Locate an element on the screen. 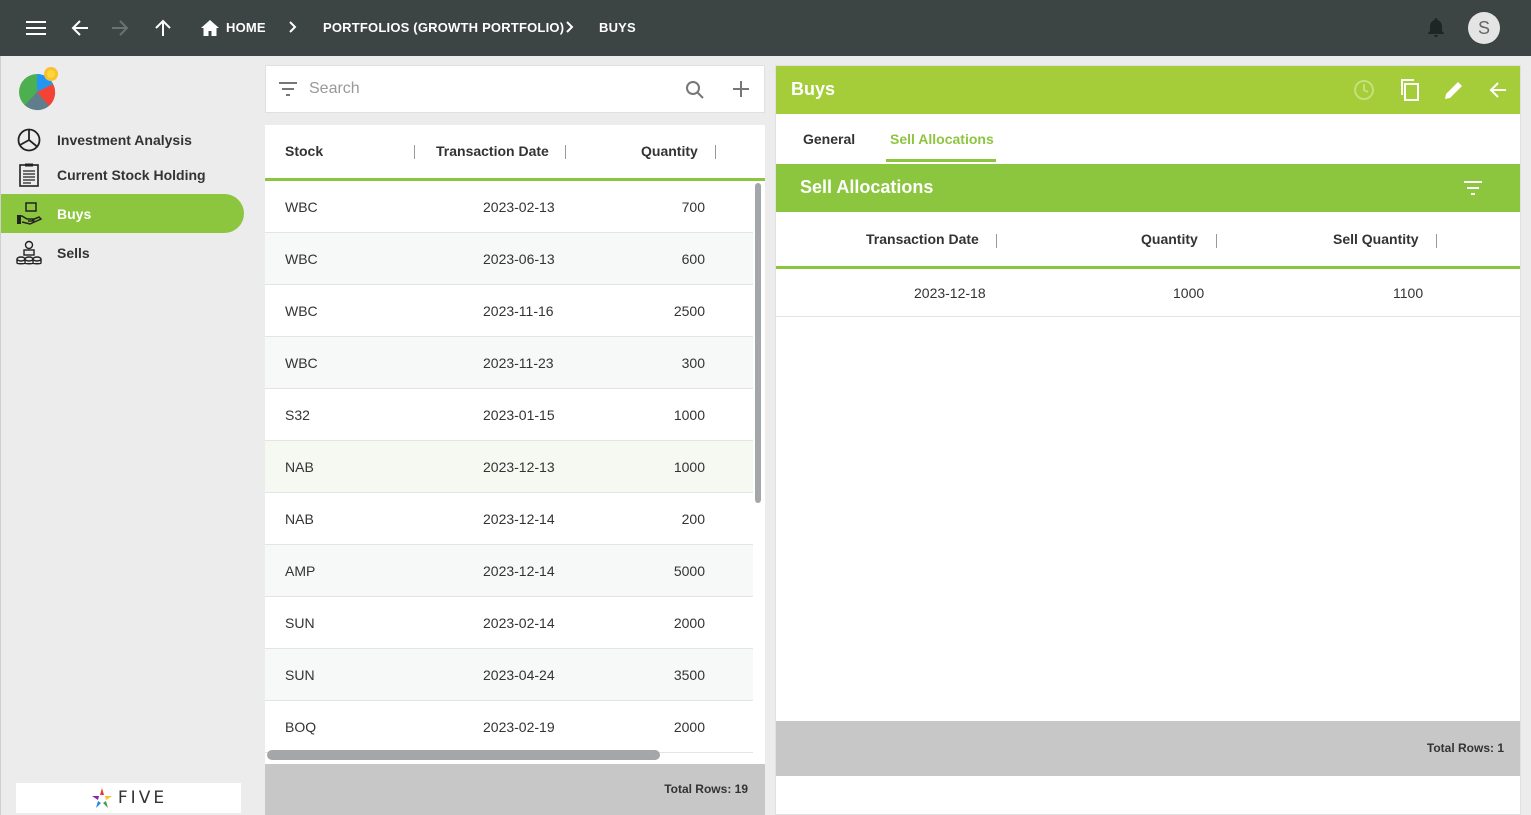 The image size is (1531, 815). add-icon is located at coordinates (741, 91).